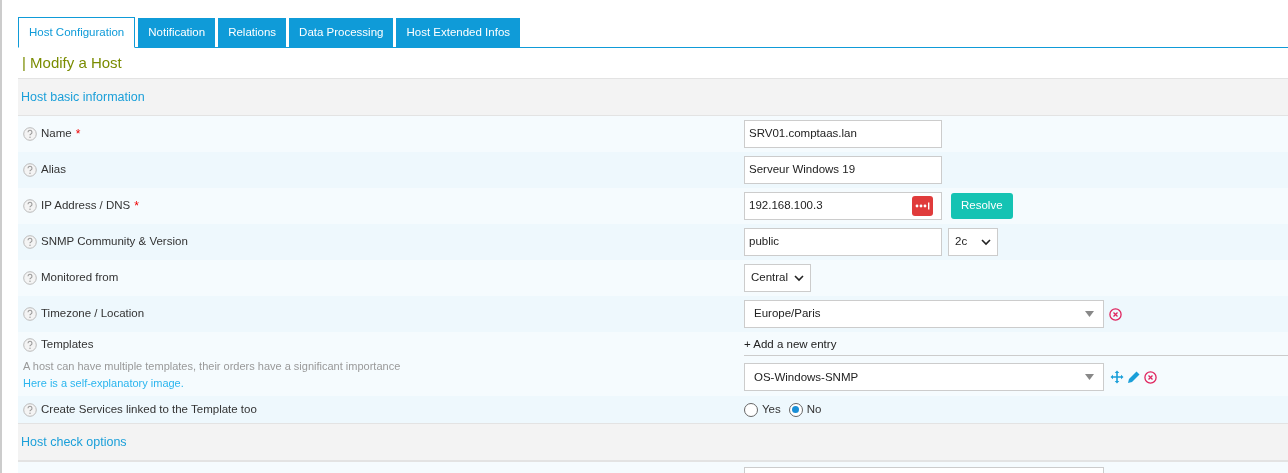 The image size is (1288, 473). I want to click on timezone-select: Europe/Paris, so click(924, 314).